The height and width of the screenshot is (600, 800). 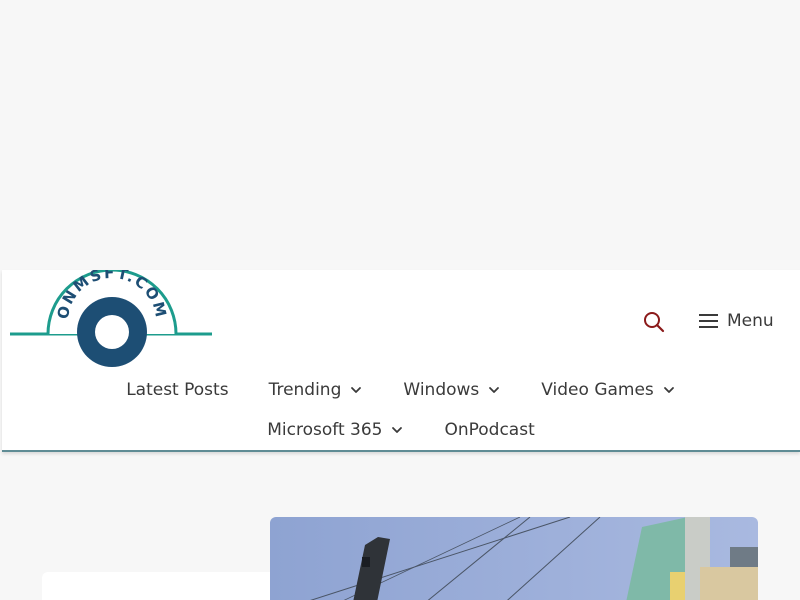 I want to click on menu-label: Menu, so click(x=750, y=321).